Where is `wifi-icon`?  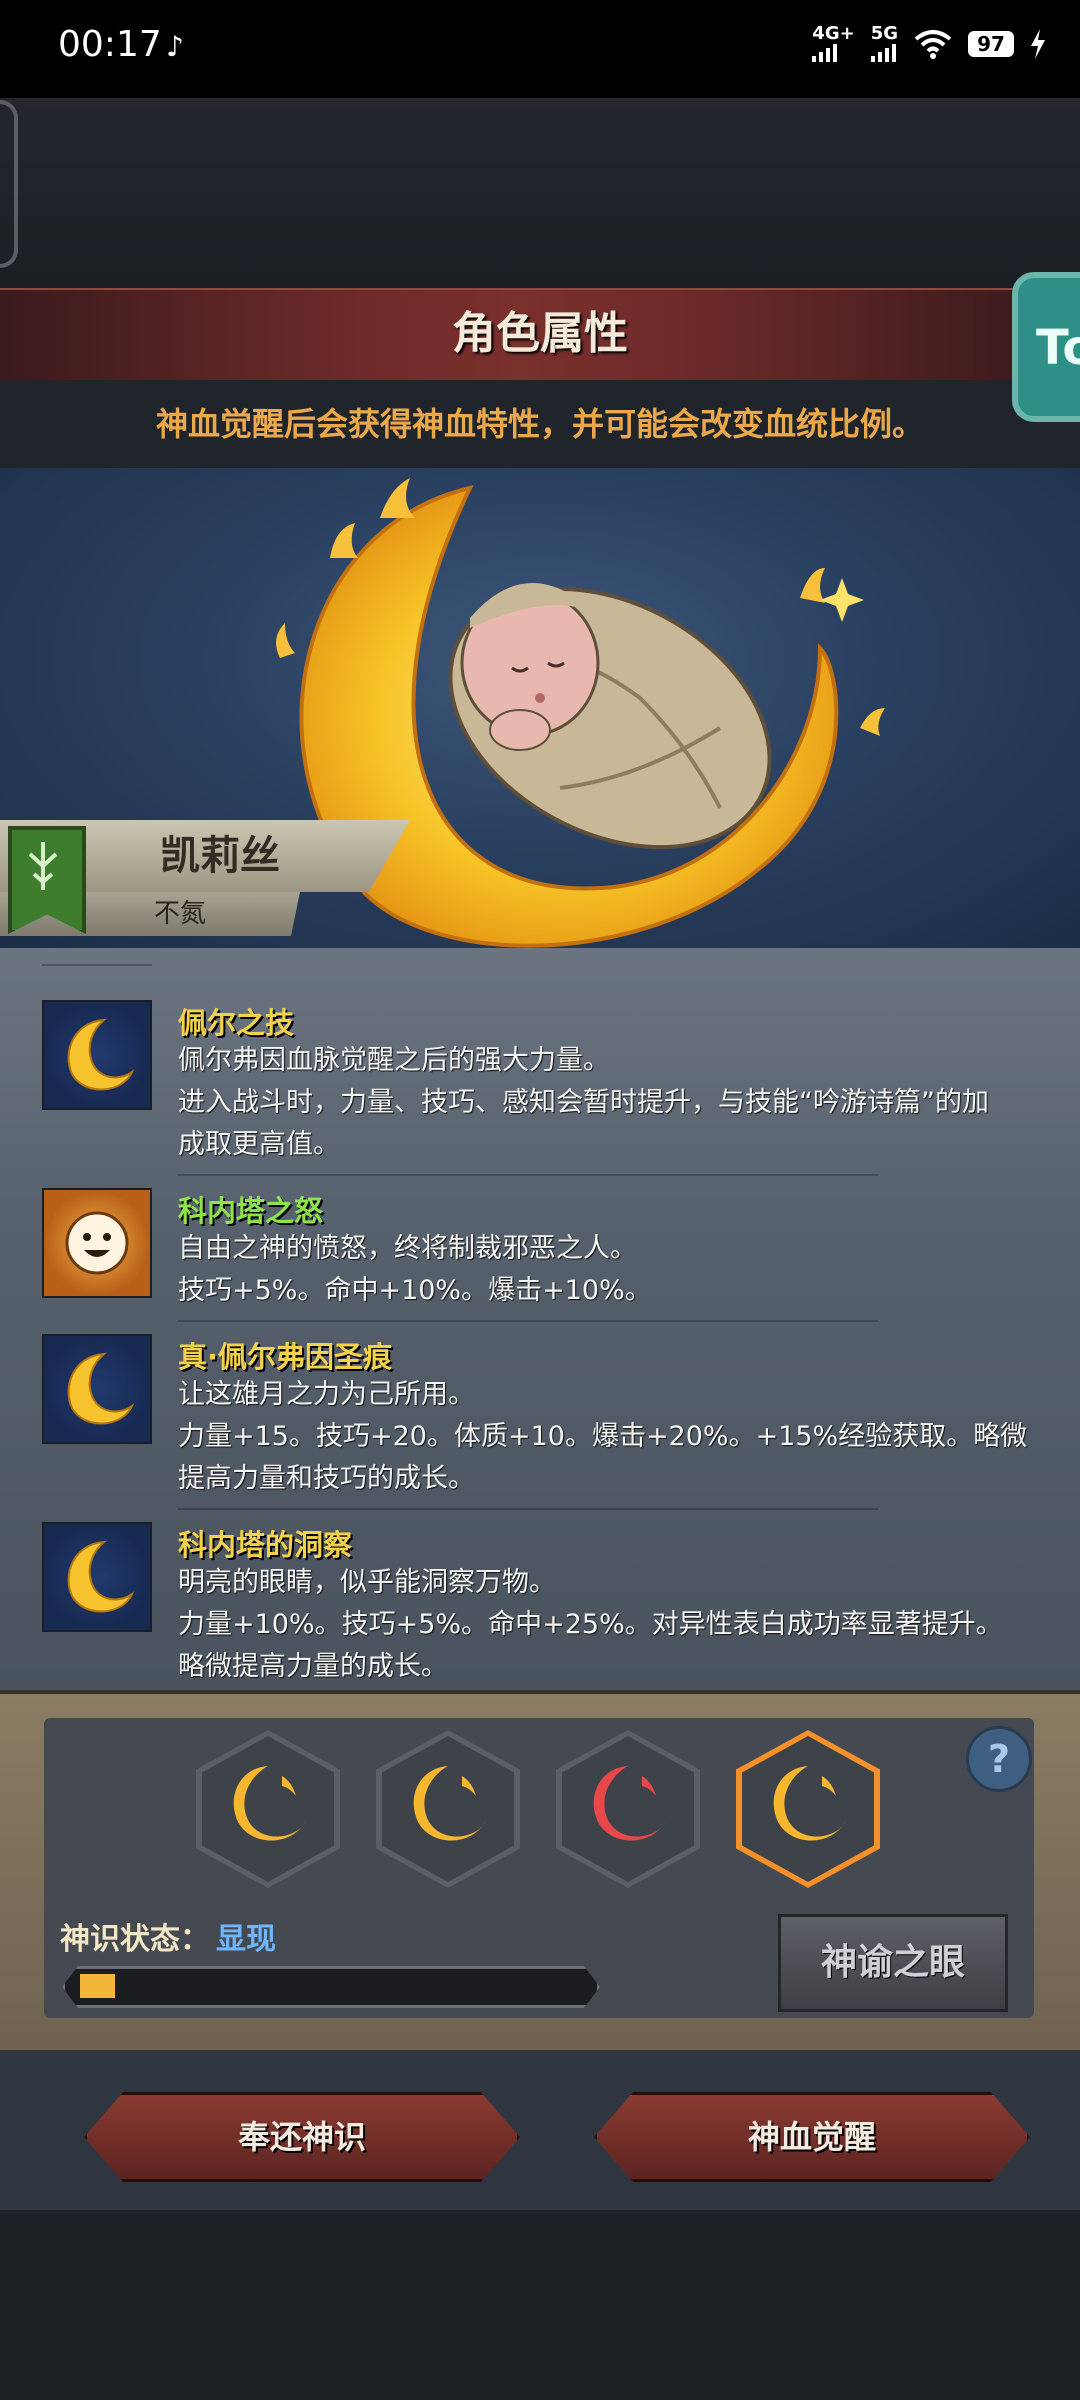 wifi-icon is located at coordinates (933, 44).